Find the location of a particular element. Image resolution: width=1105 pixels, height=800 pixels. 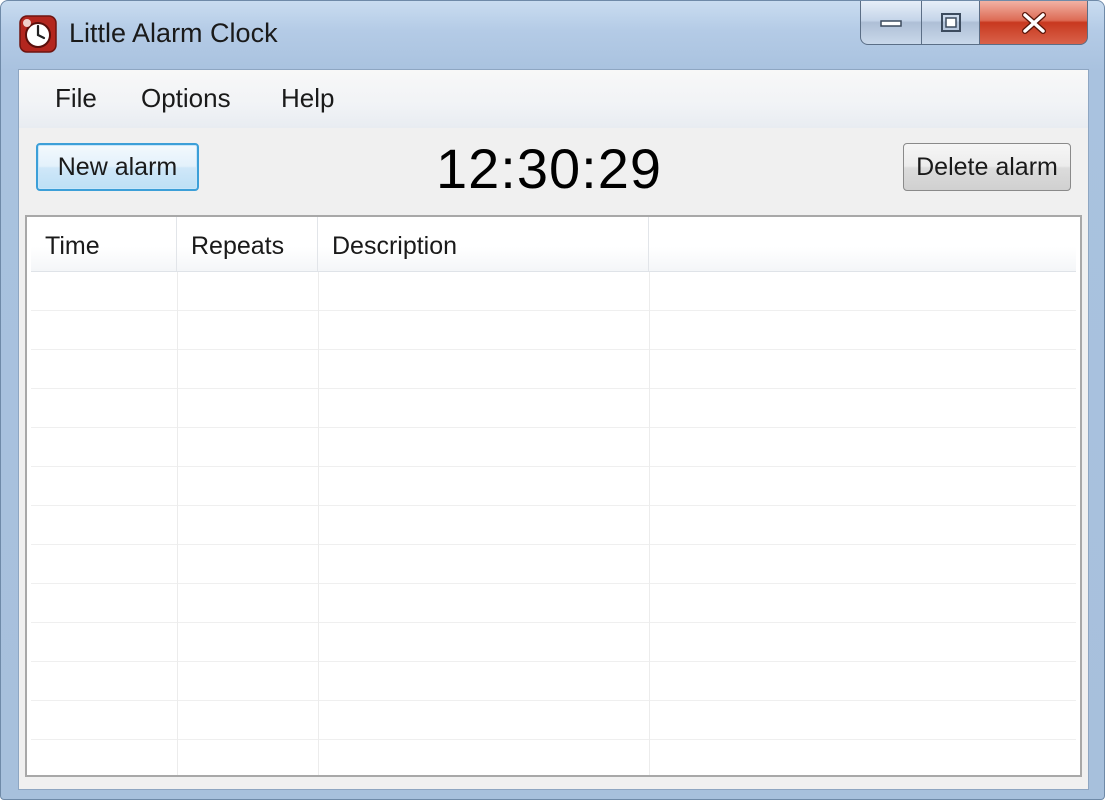

column-header-description: Description is located at coordinates (483, 244).